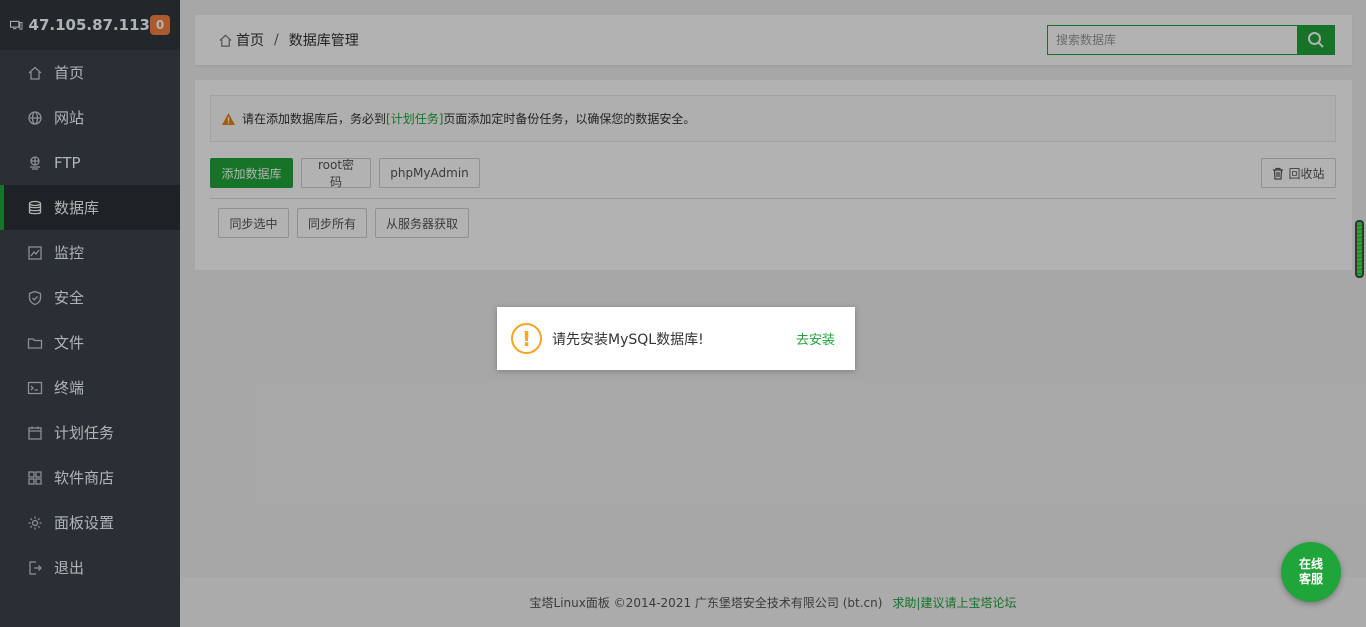 The image size is (1366, 627). What do you see at coordinates (1310, 579) in the screenshot?
I see `chat-line2: 客服` at bounding box center [1310, 579].